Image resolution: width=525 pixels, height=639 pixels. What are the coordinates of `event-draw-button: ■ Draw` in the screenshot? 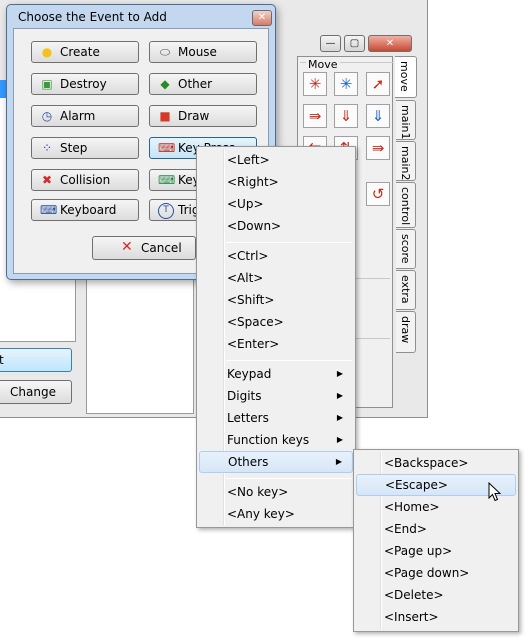 It's located at (203, 116).